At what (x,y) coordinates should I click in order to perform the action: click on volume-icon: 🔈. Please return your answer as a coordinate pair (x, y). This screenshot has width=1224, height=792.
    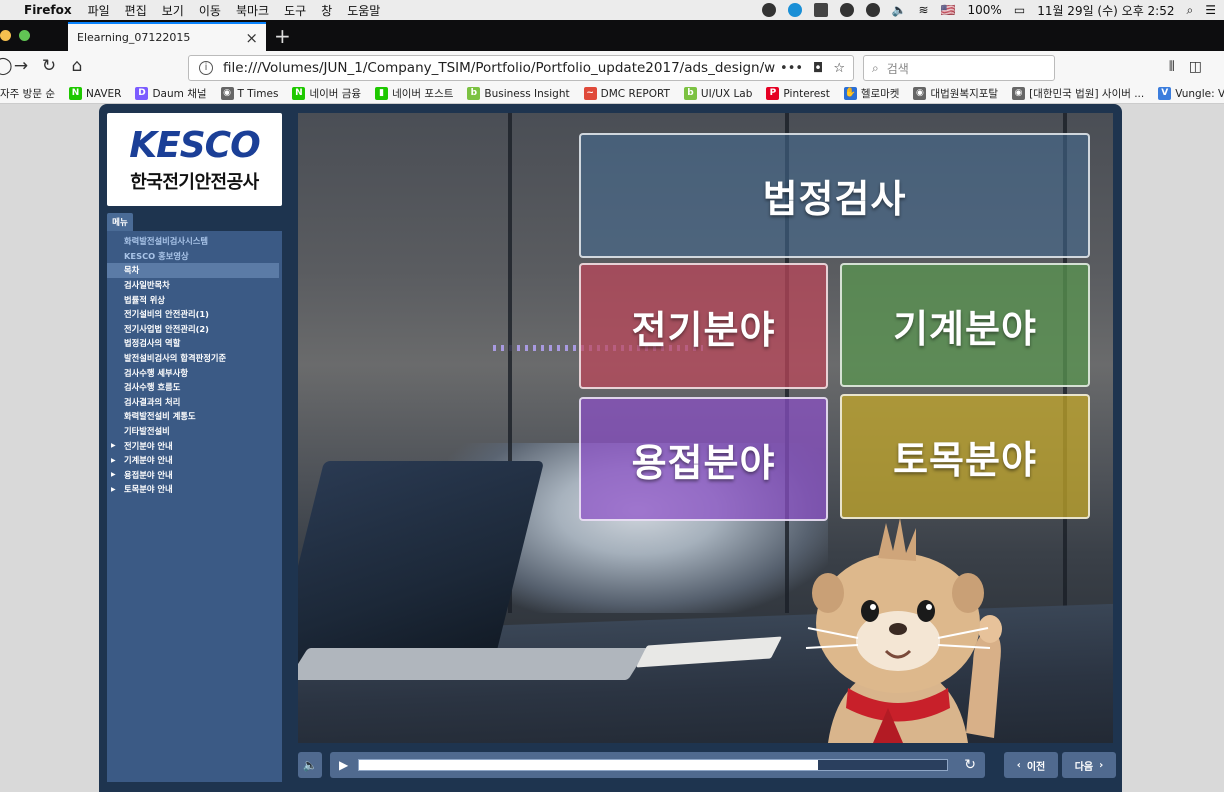
    Looking at the image, I should click on (899, 10).